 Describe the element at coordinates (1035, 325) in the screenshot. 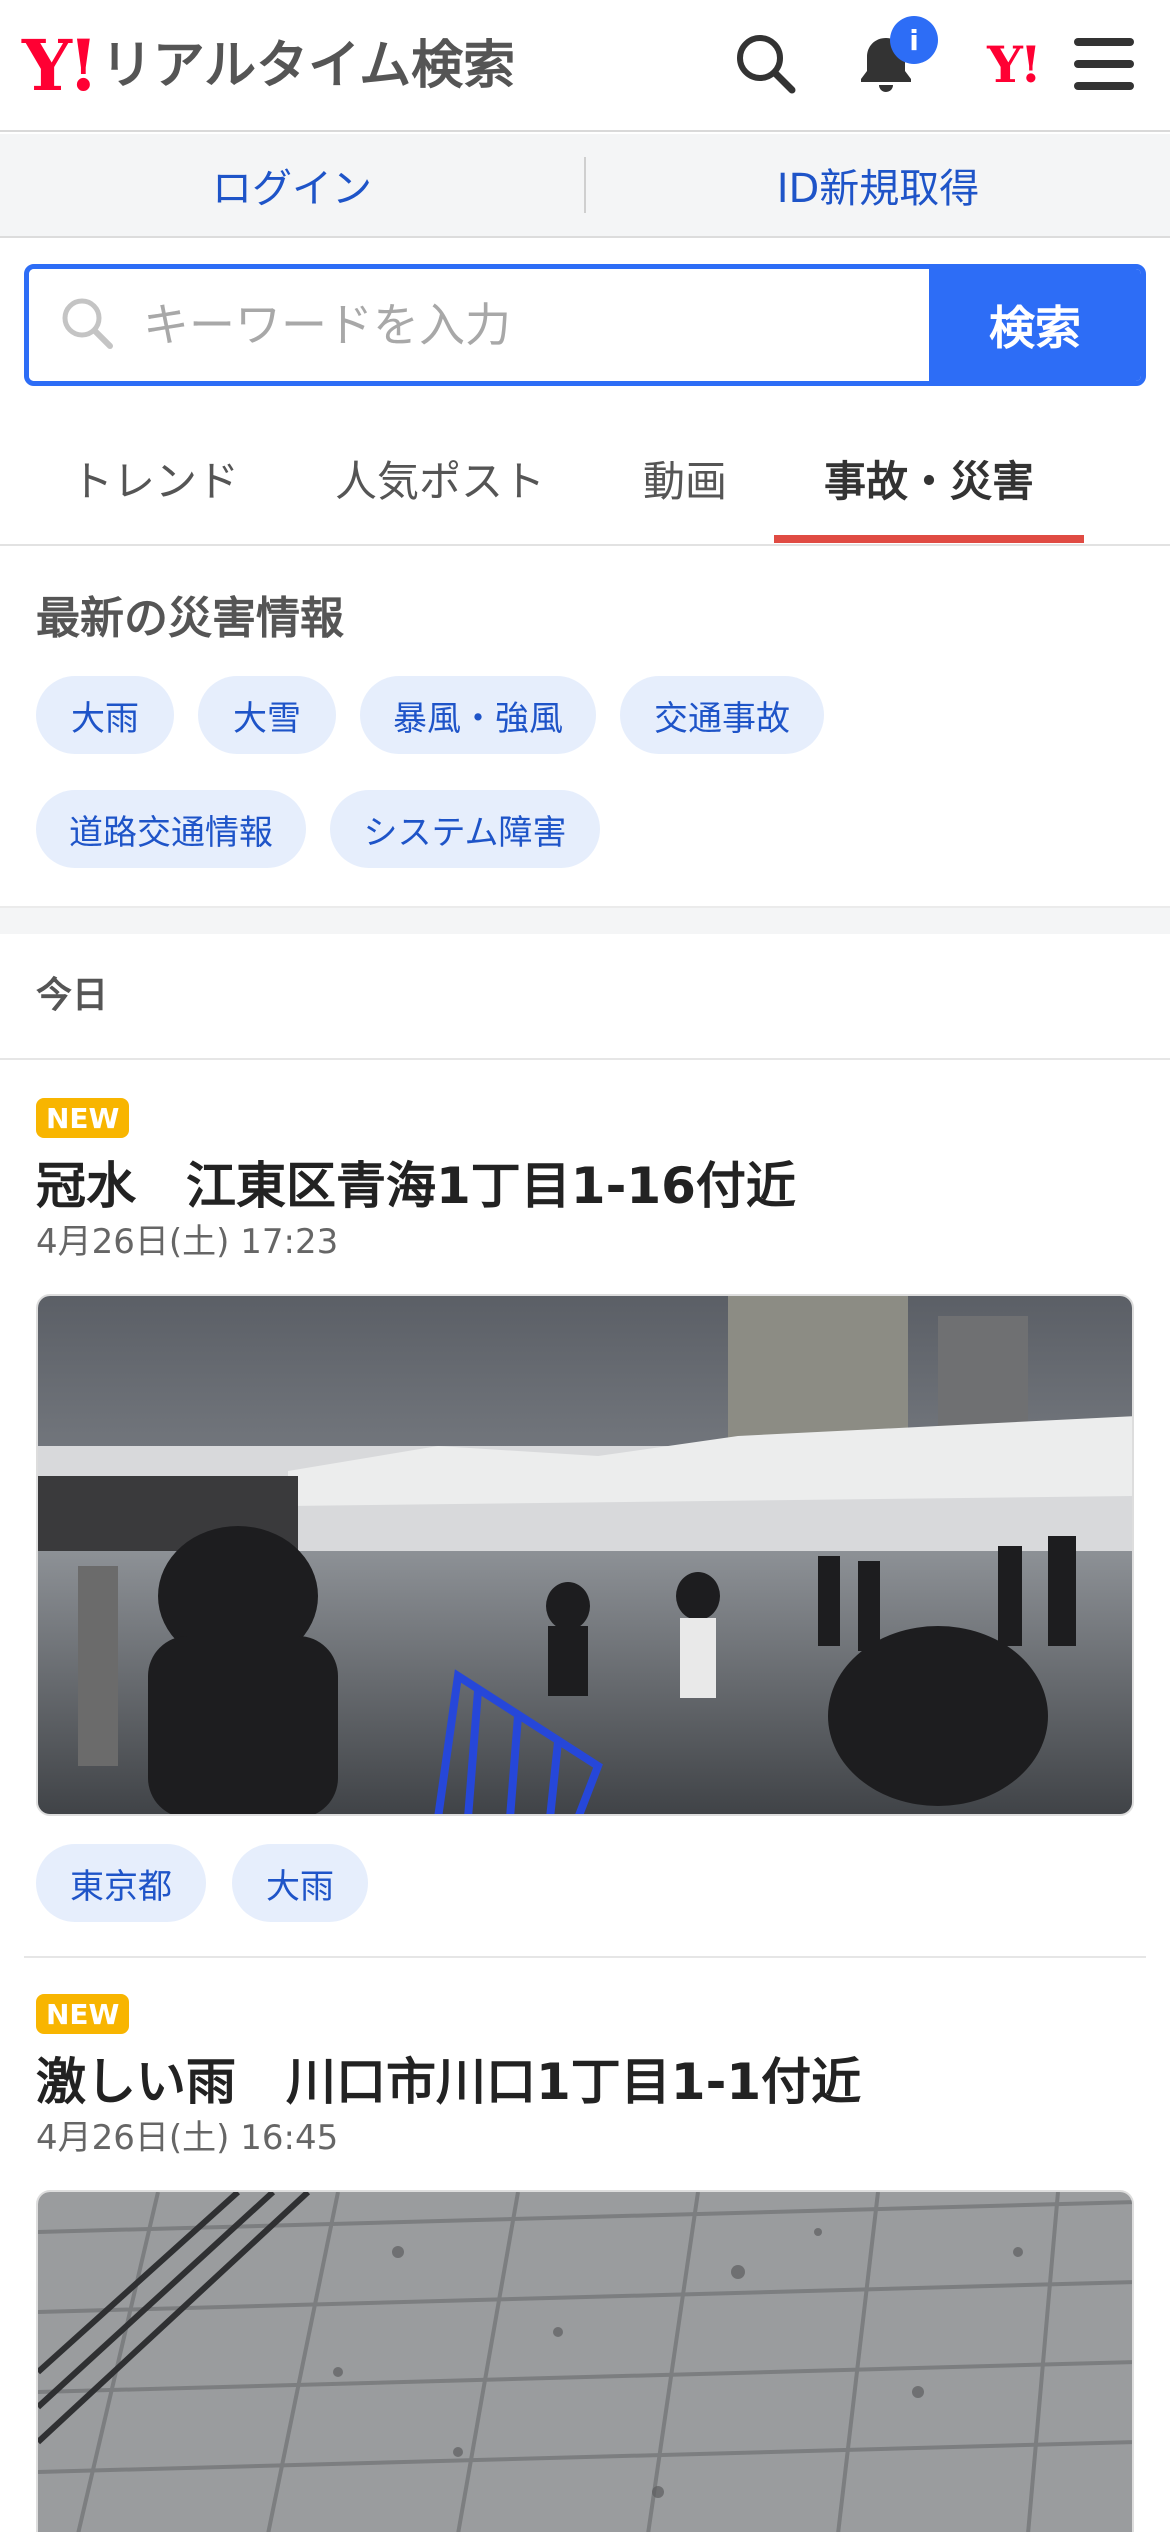

I see `search-button: 検索` at that location.